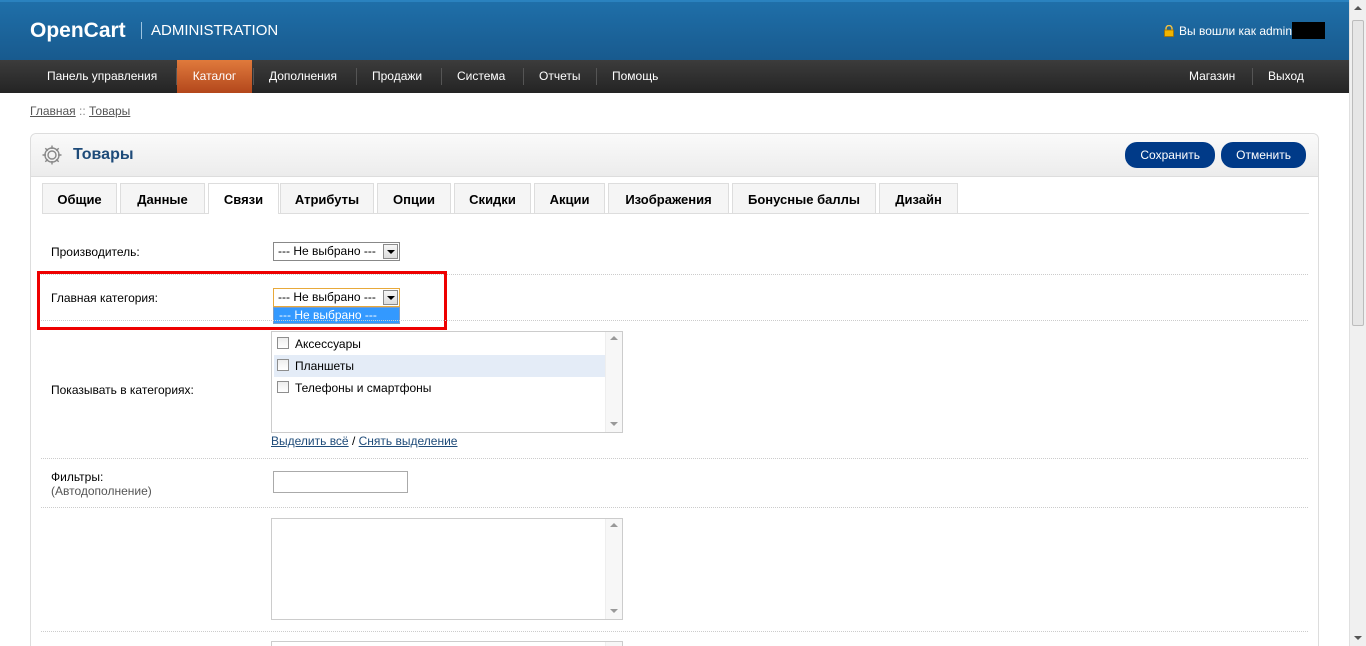 The height and width of the screenshot is (646, 1366). What do you see at coordinates (78, 31) in the screenshot?
I see `logo: OpenCart` at bounding box center [78, 31].